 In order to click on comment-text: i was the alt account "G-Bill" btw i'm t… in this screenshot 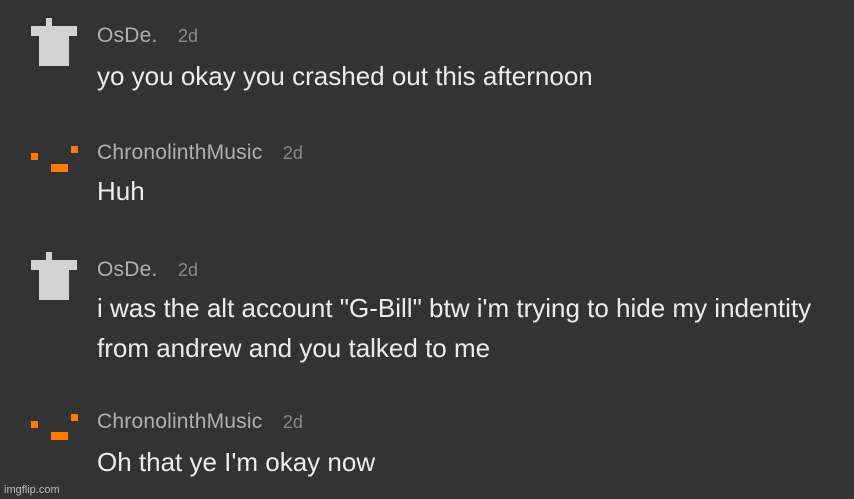, I will do `click(454, 328)`.